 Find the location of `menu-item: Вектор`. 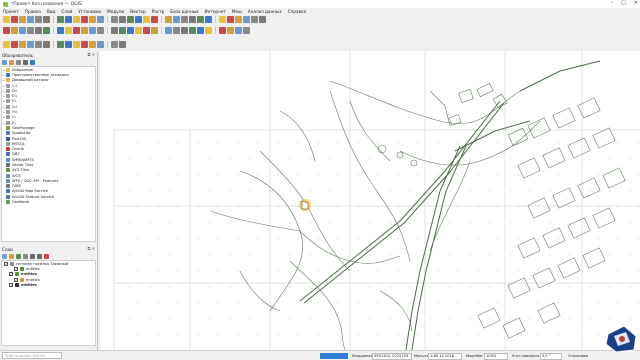

menu-item: Вектор is located at coordinates (138, 11).